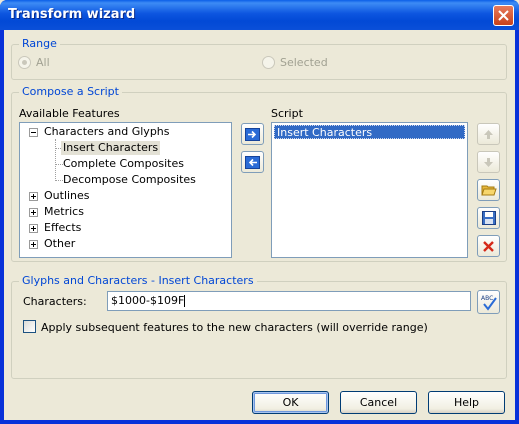  I want to click on range-selected-label: Selected, so click(304, 62).